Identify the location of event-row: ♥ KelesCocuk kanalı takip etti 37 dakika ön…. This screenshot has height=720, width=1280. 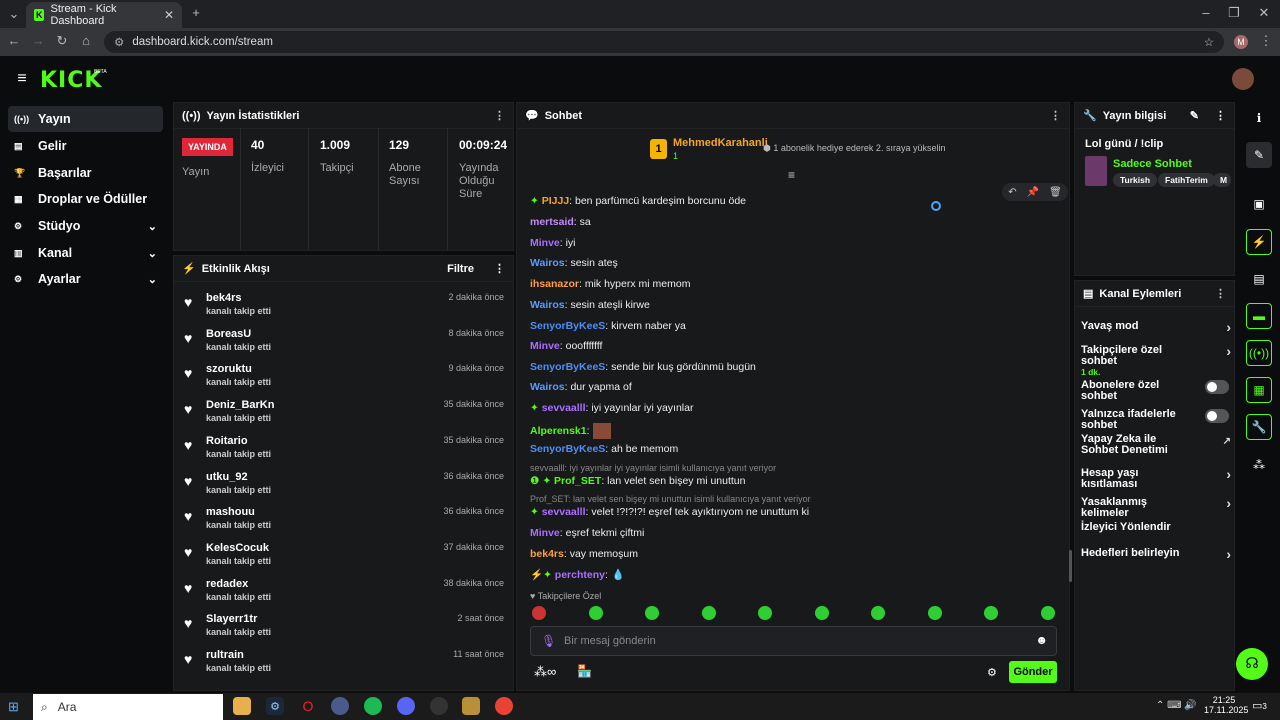
(344, 560).